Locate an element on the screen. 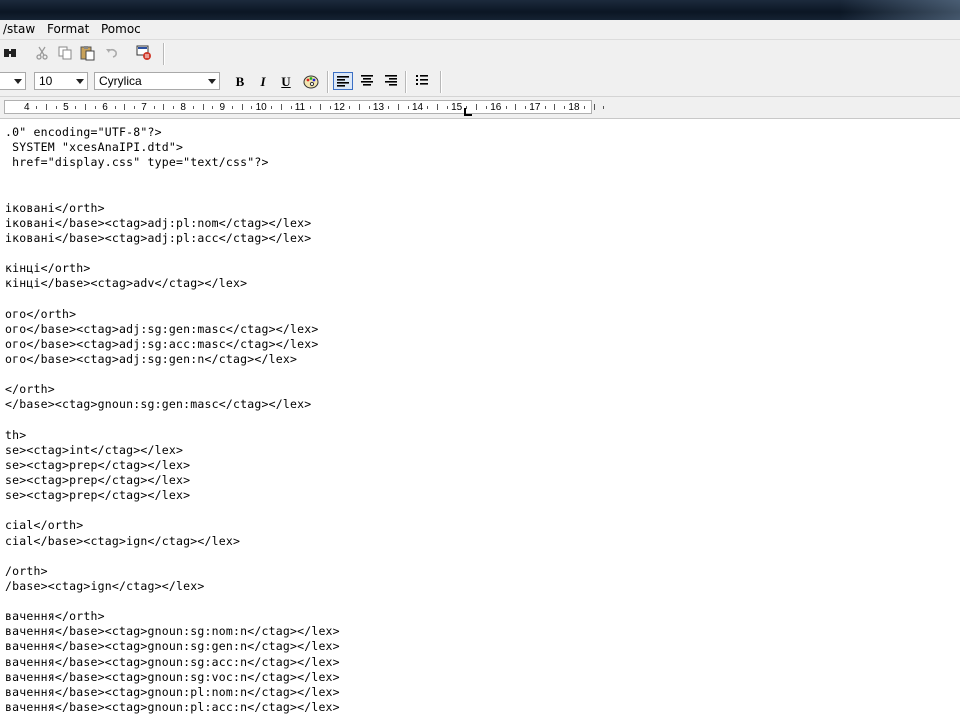 The image size is (960, 717). standard-toolbar is located at coordinates (480, 54).